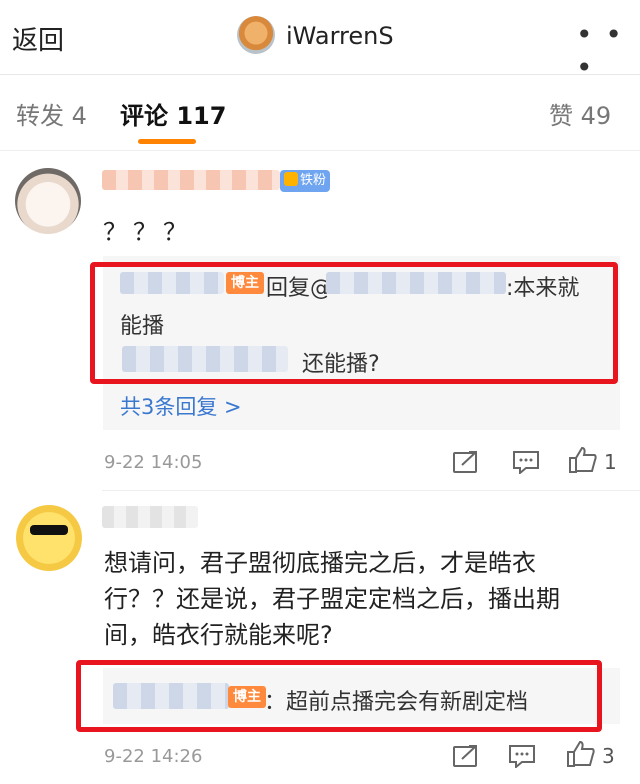 The width and height of the screenshot is (640, 784). What do you see at coordinates (299, 288) in the screenshot?
I see `reply-text: 回复@` at bounding box center [299, 288].